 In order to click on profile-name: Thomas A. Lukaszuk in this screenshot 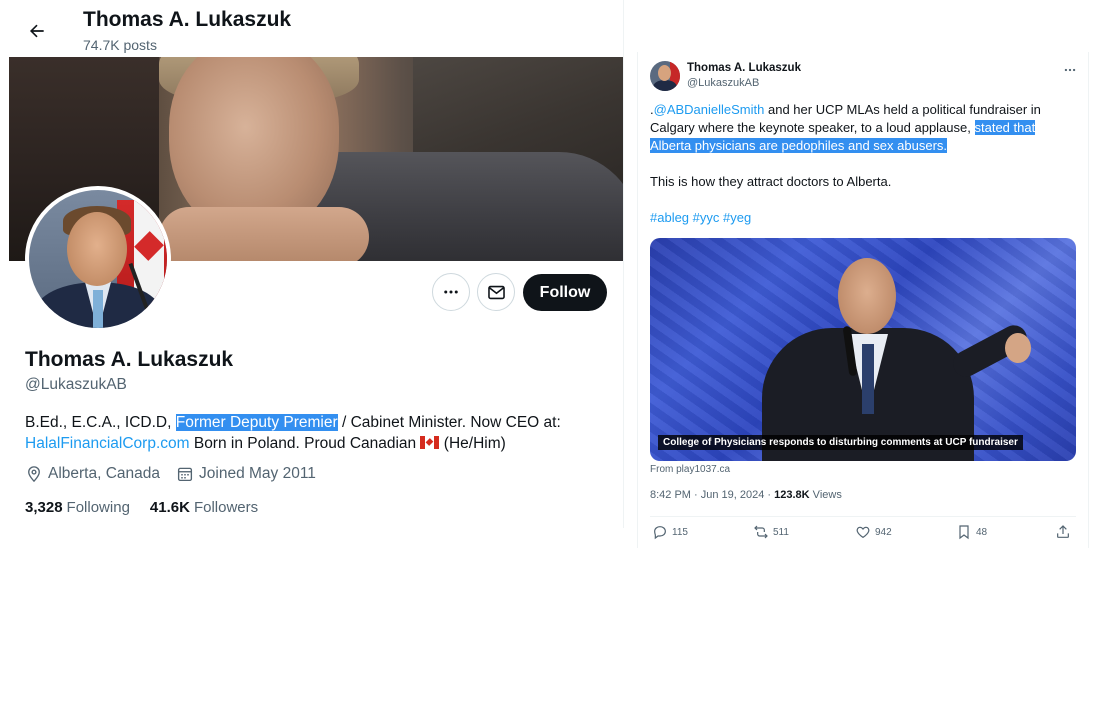, I will do `click(129, 359)`.